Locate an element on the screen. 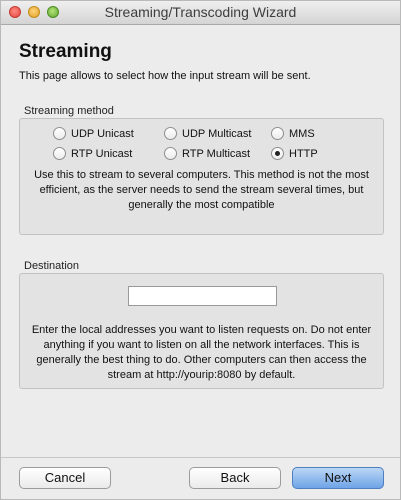 Image resolution: width=401 pixels, height=500 pixels. radio-mms: MMS is located at coordinates (293, 133).